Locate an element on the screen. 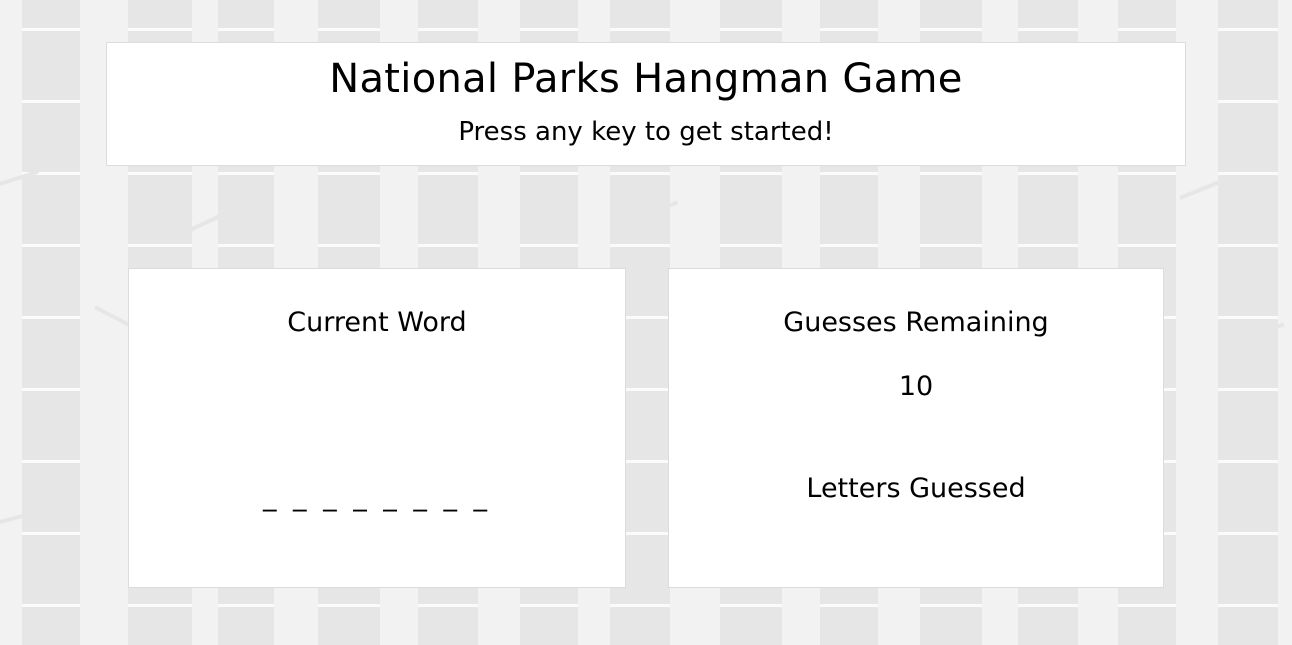  letters-guessed-heading: Letters Guessed is located at coordinates (916, 488).